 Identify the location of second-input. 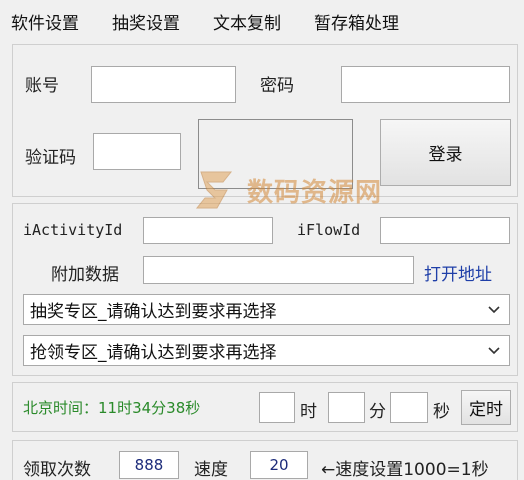
(409, 407).